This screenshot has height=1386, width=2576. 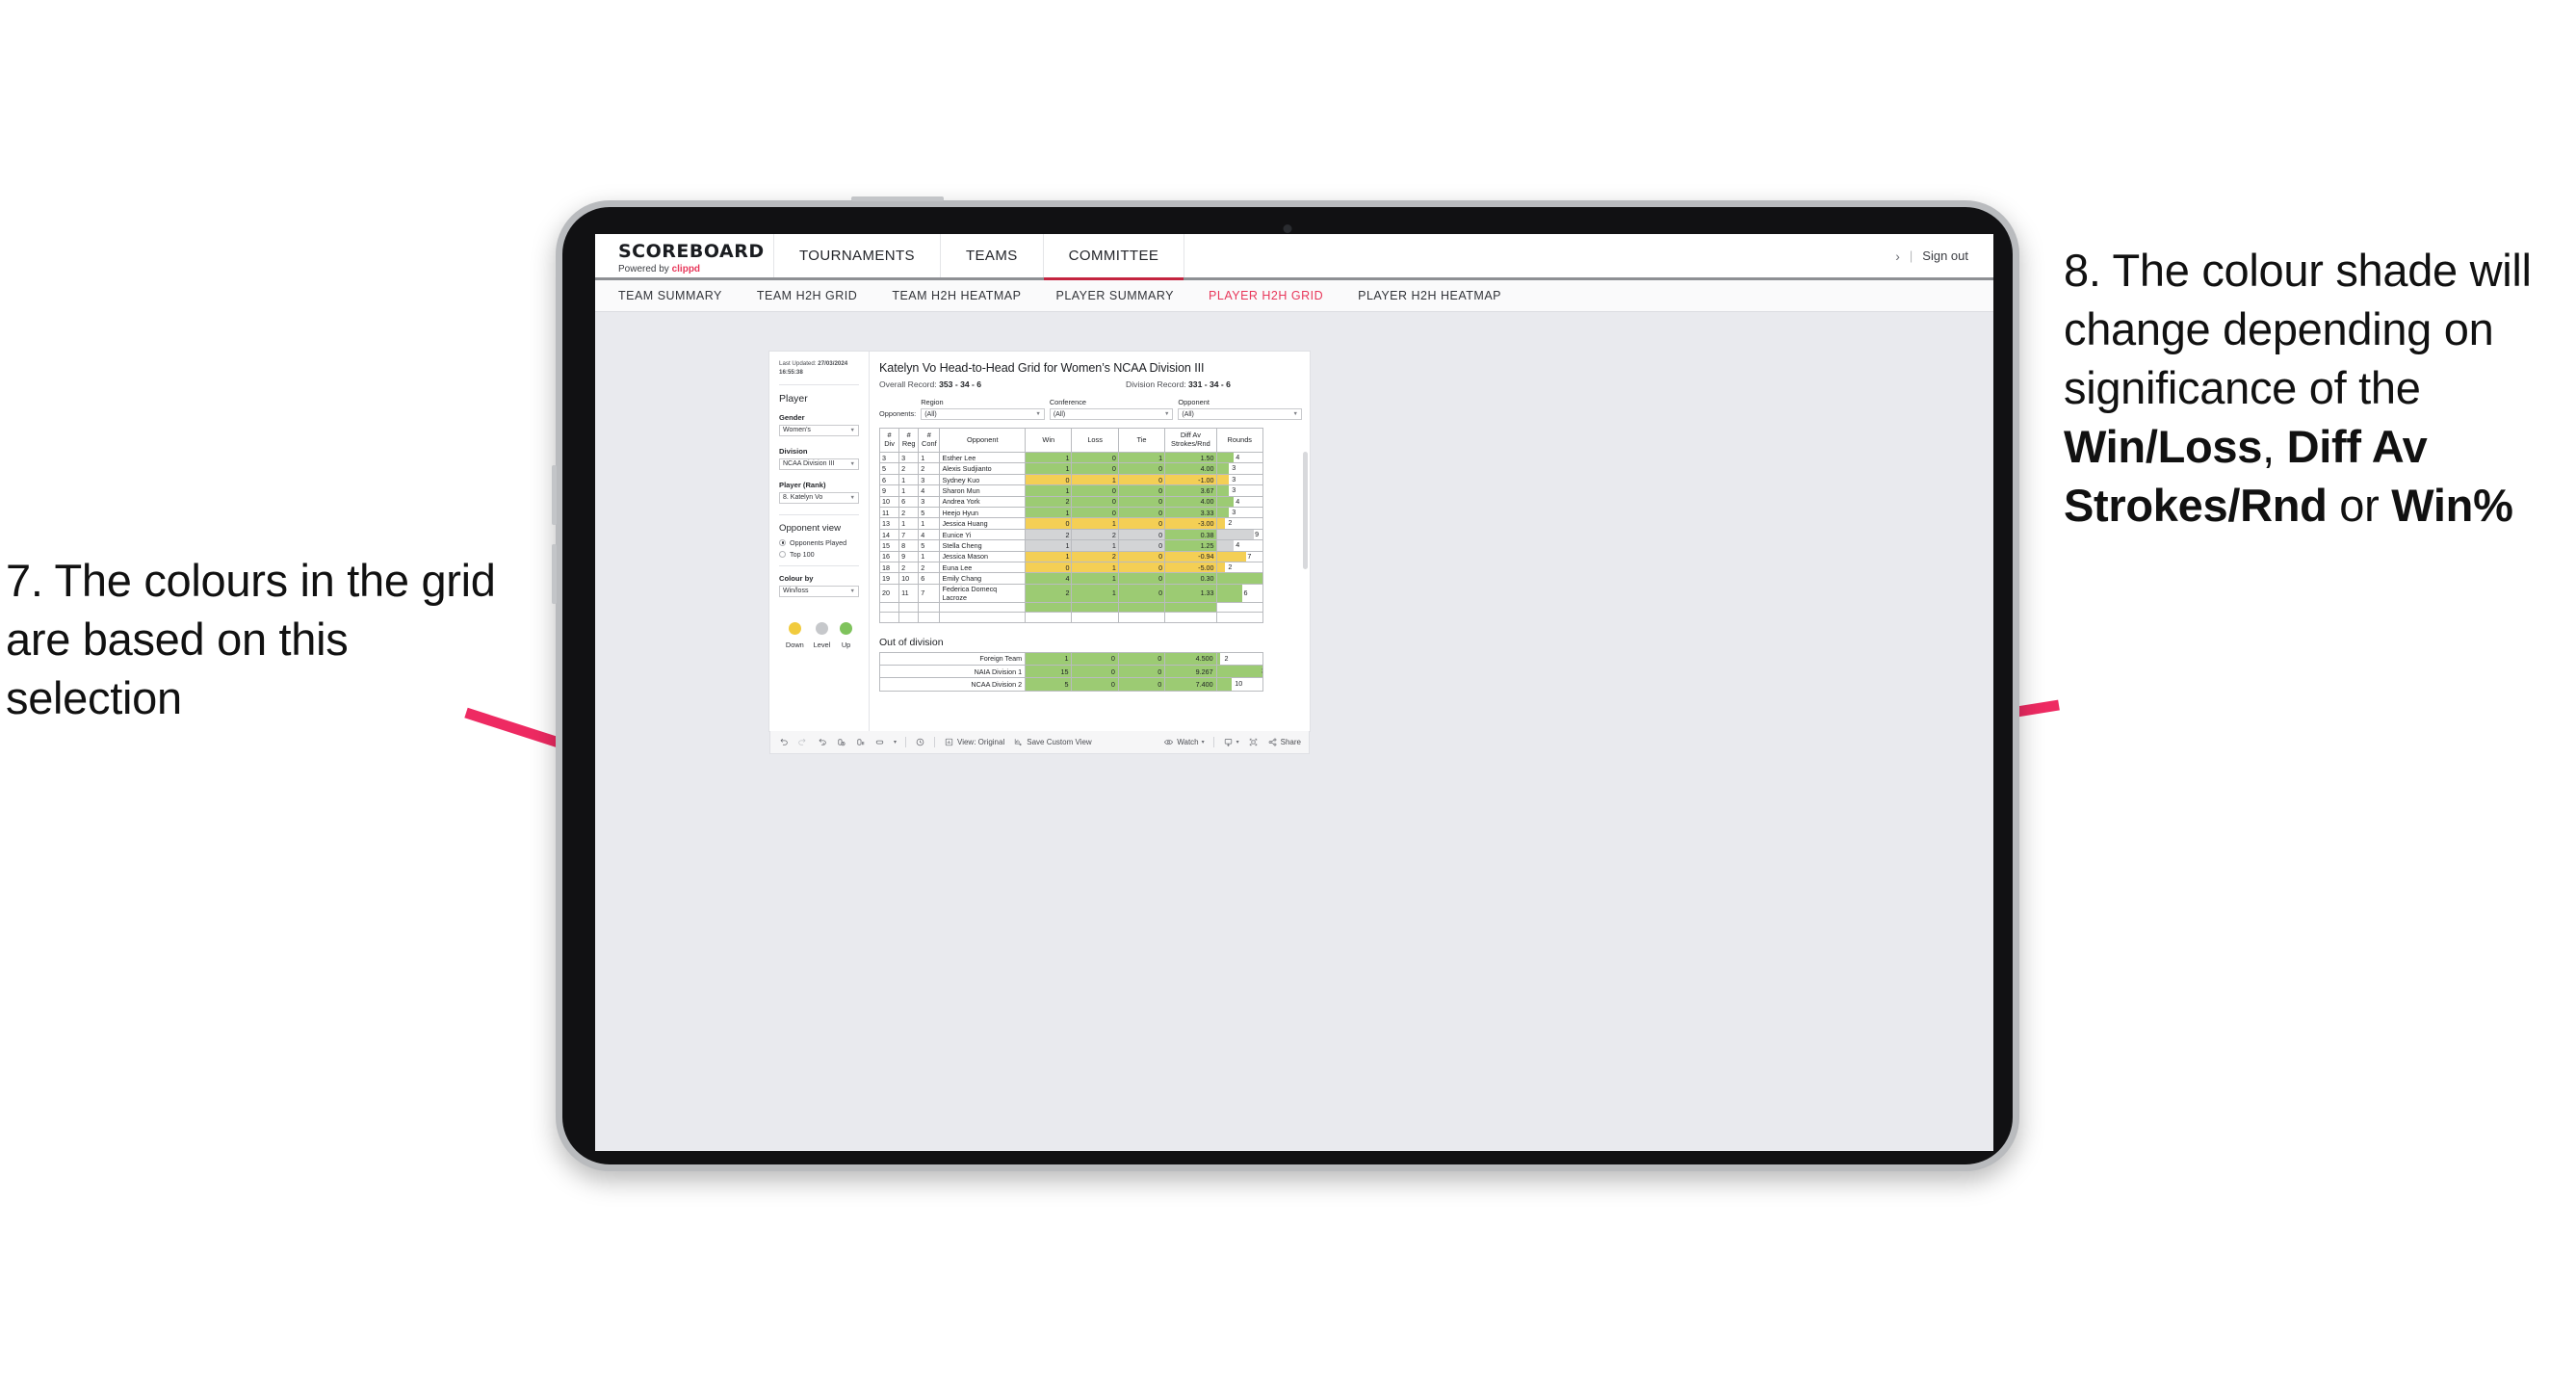 I want to click on filter-colour-by-select: Win/loss ▼, so click(x=819, y=591).